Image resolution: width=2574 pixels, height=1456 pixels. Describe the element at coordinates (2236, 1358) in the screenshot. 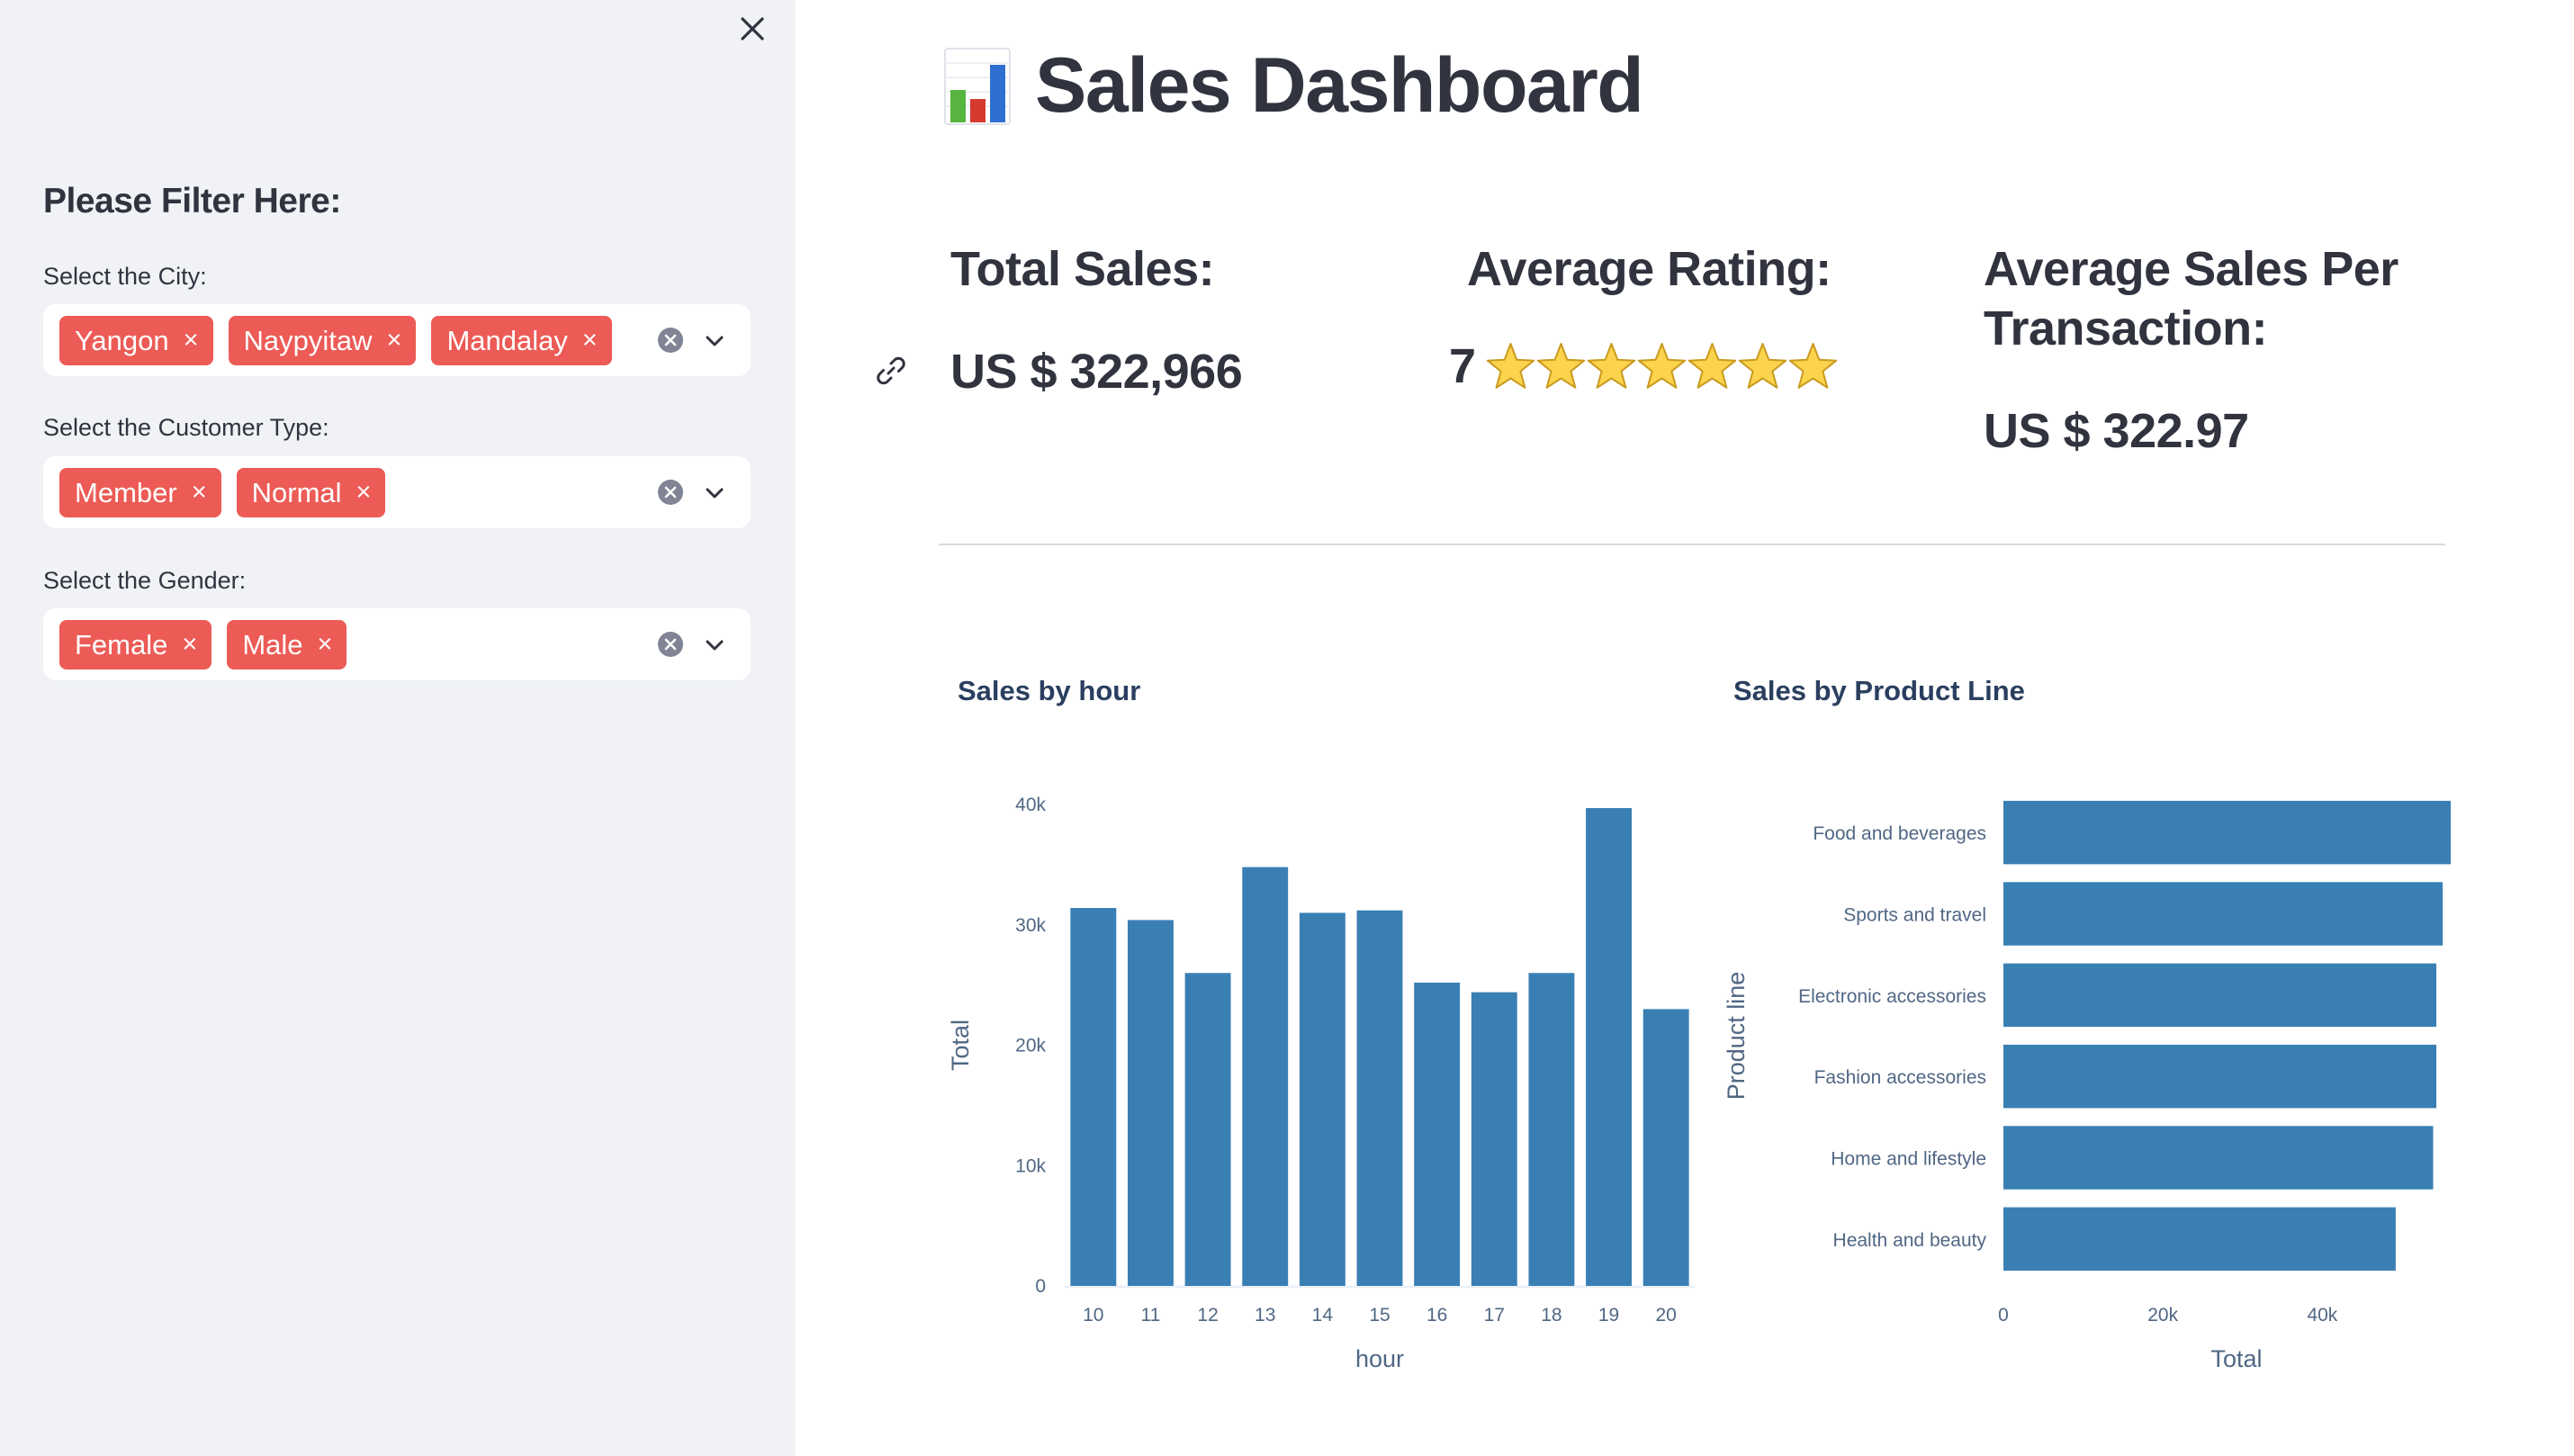

I see `x-axis-title: Total` at that location.